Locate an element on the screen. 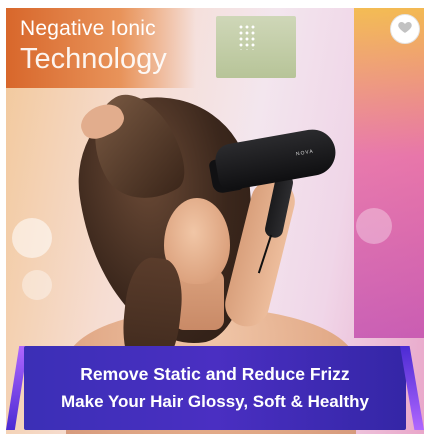  heading-line1: Negative Ionic is located at coordinates (88, 28).